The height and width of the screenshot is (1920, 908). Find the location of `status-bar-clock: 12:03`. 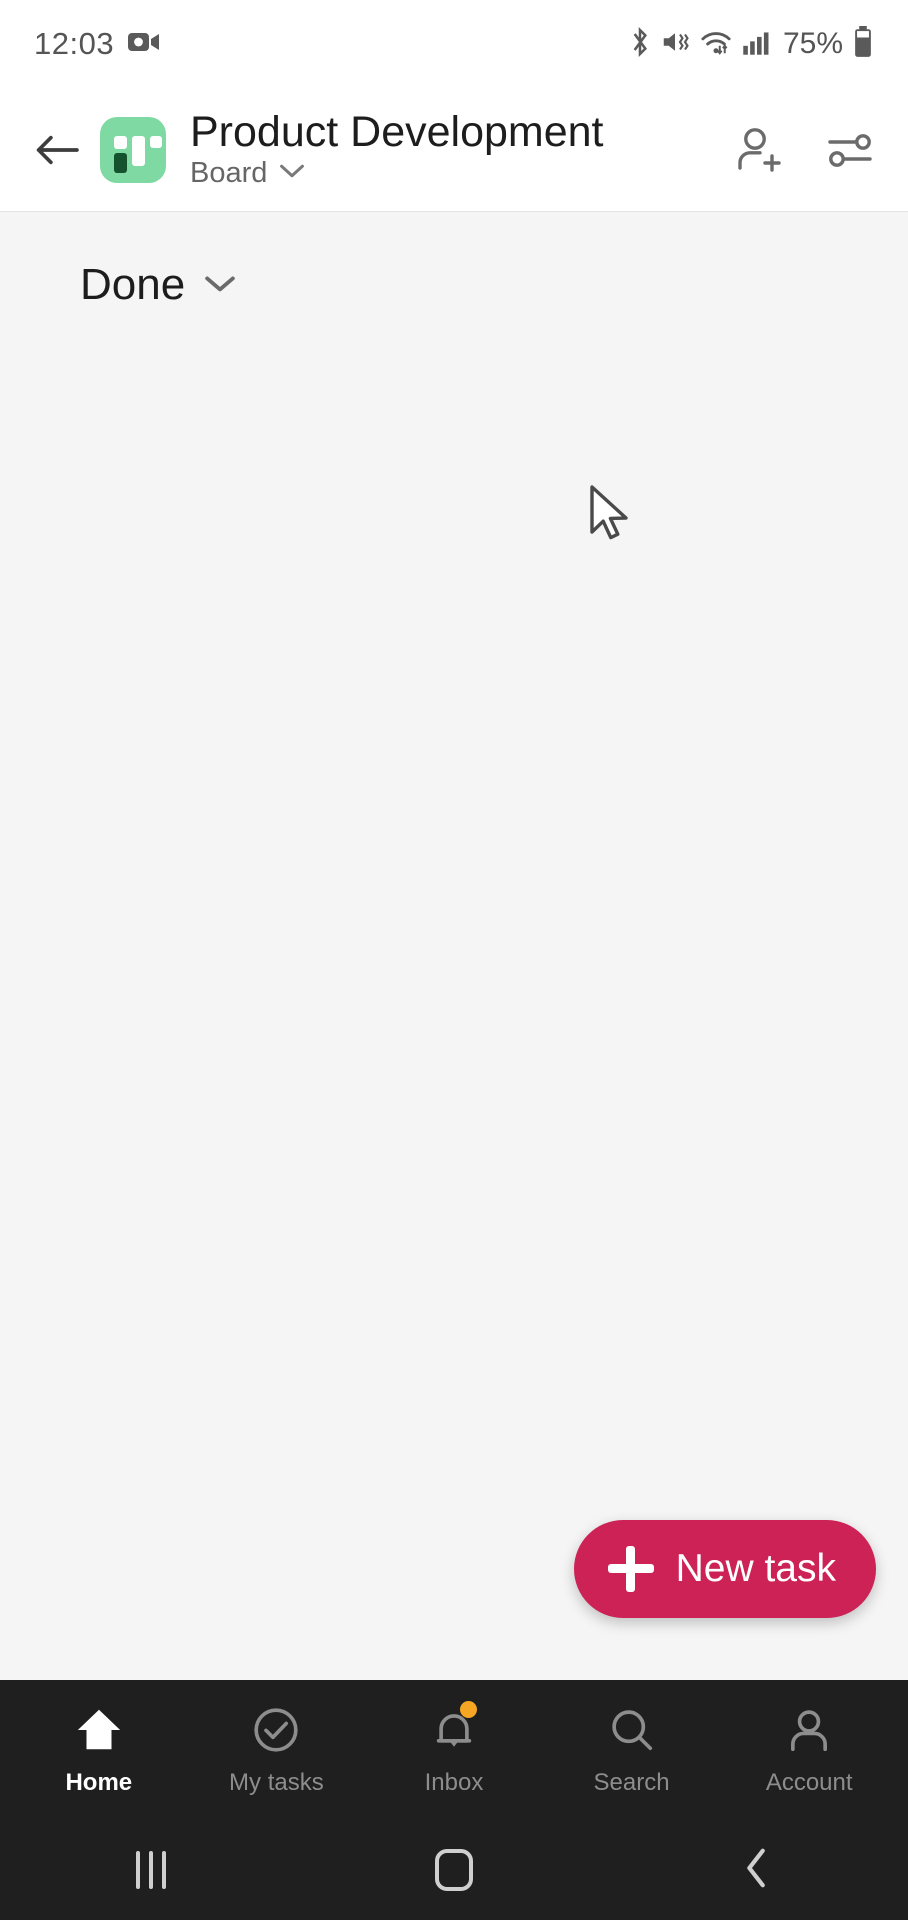

status-bar-clock: 12:03 is located at coordinates (74, 43).